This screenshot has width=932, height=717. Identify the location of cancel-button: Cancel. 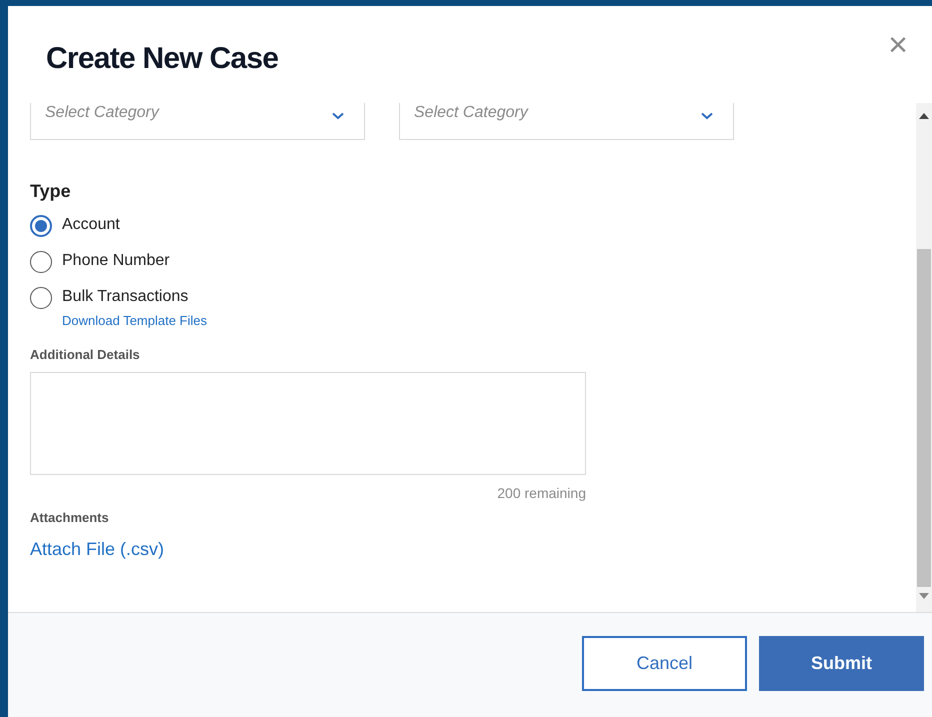
(664, 663).